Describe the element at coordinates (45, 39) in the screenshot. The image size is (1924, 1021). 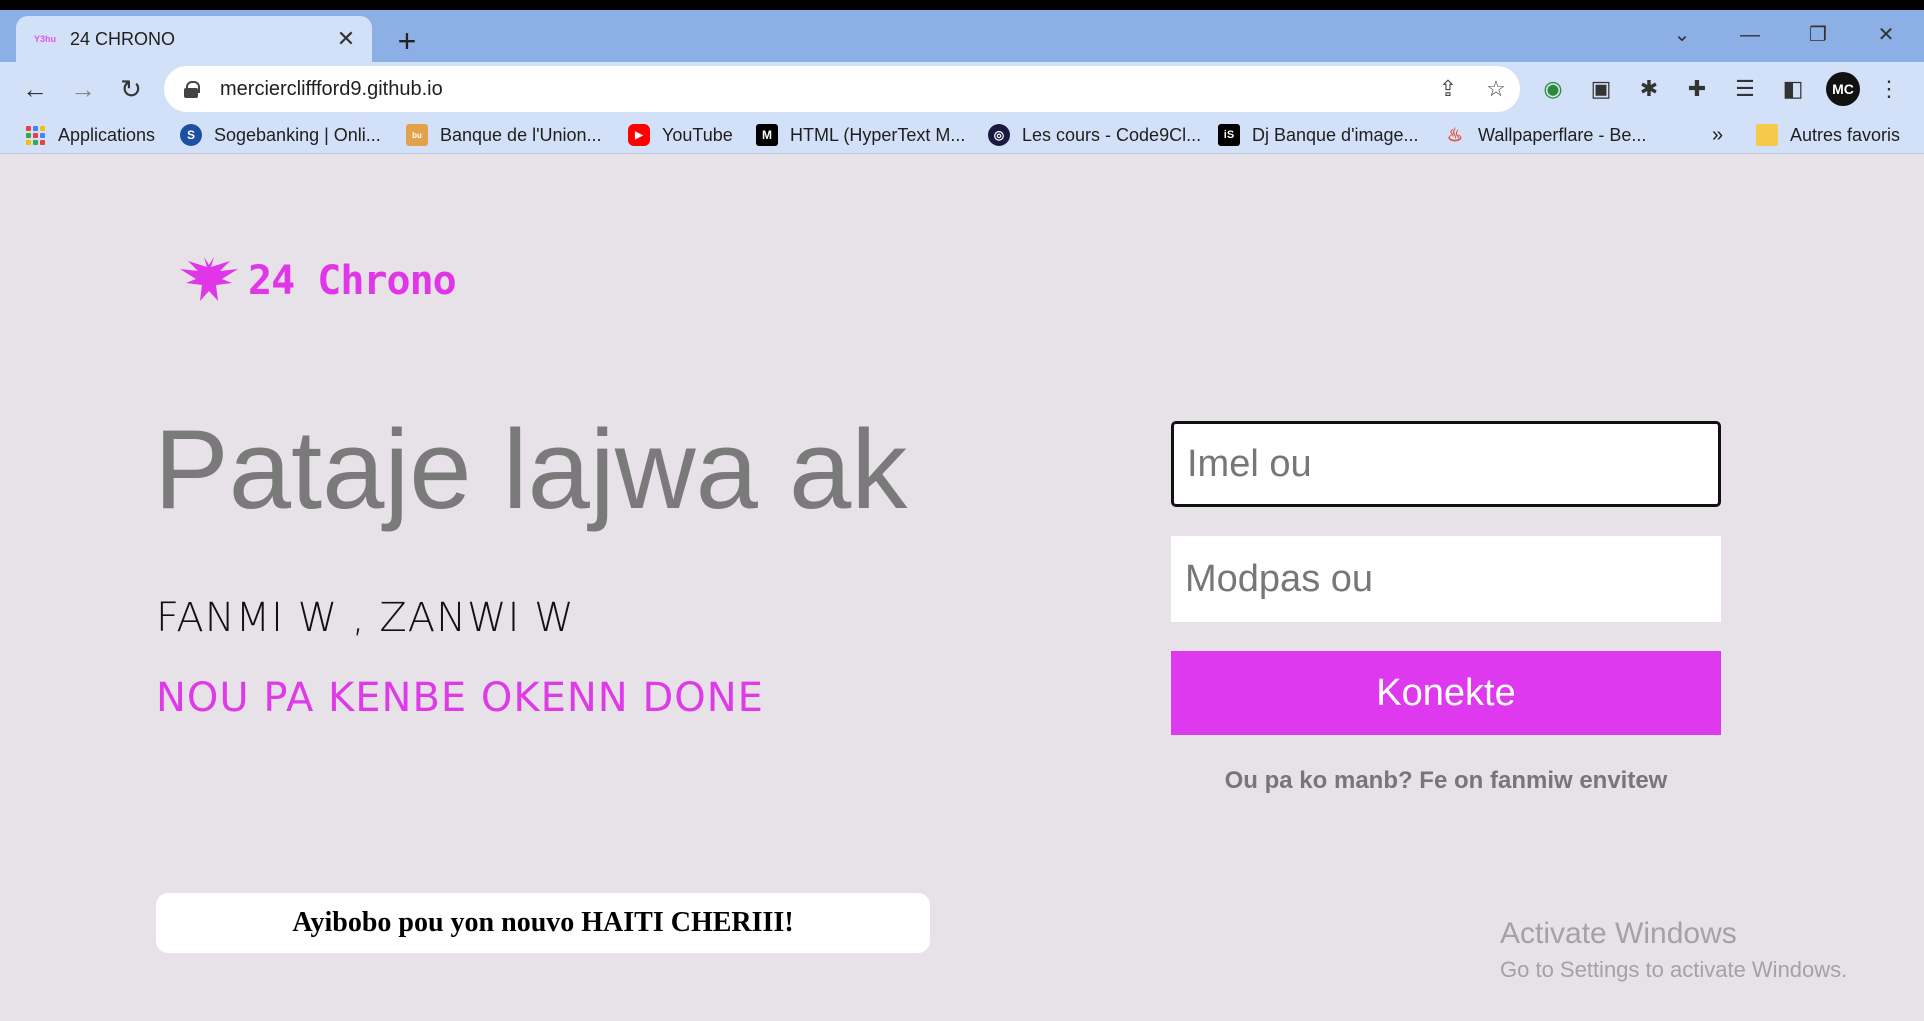
I see `tab-favicon-icon: Y3hu` at that location.